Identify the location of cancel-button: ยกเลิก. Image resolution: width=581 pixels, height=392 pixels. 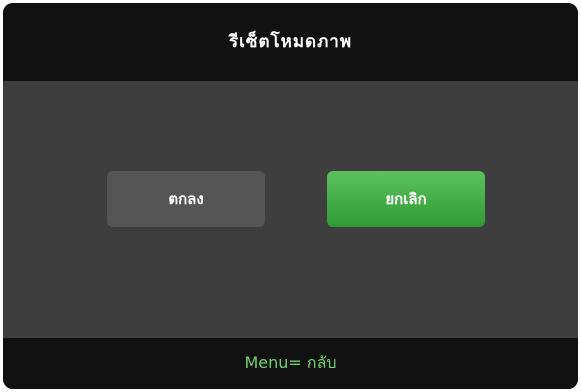
(406, 199).